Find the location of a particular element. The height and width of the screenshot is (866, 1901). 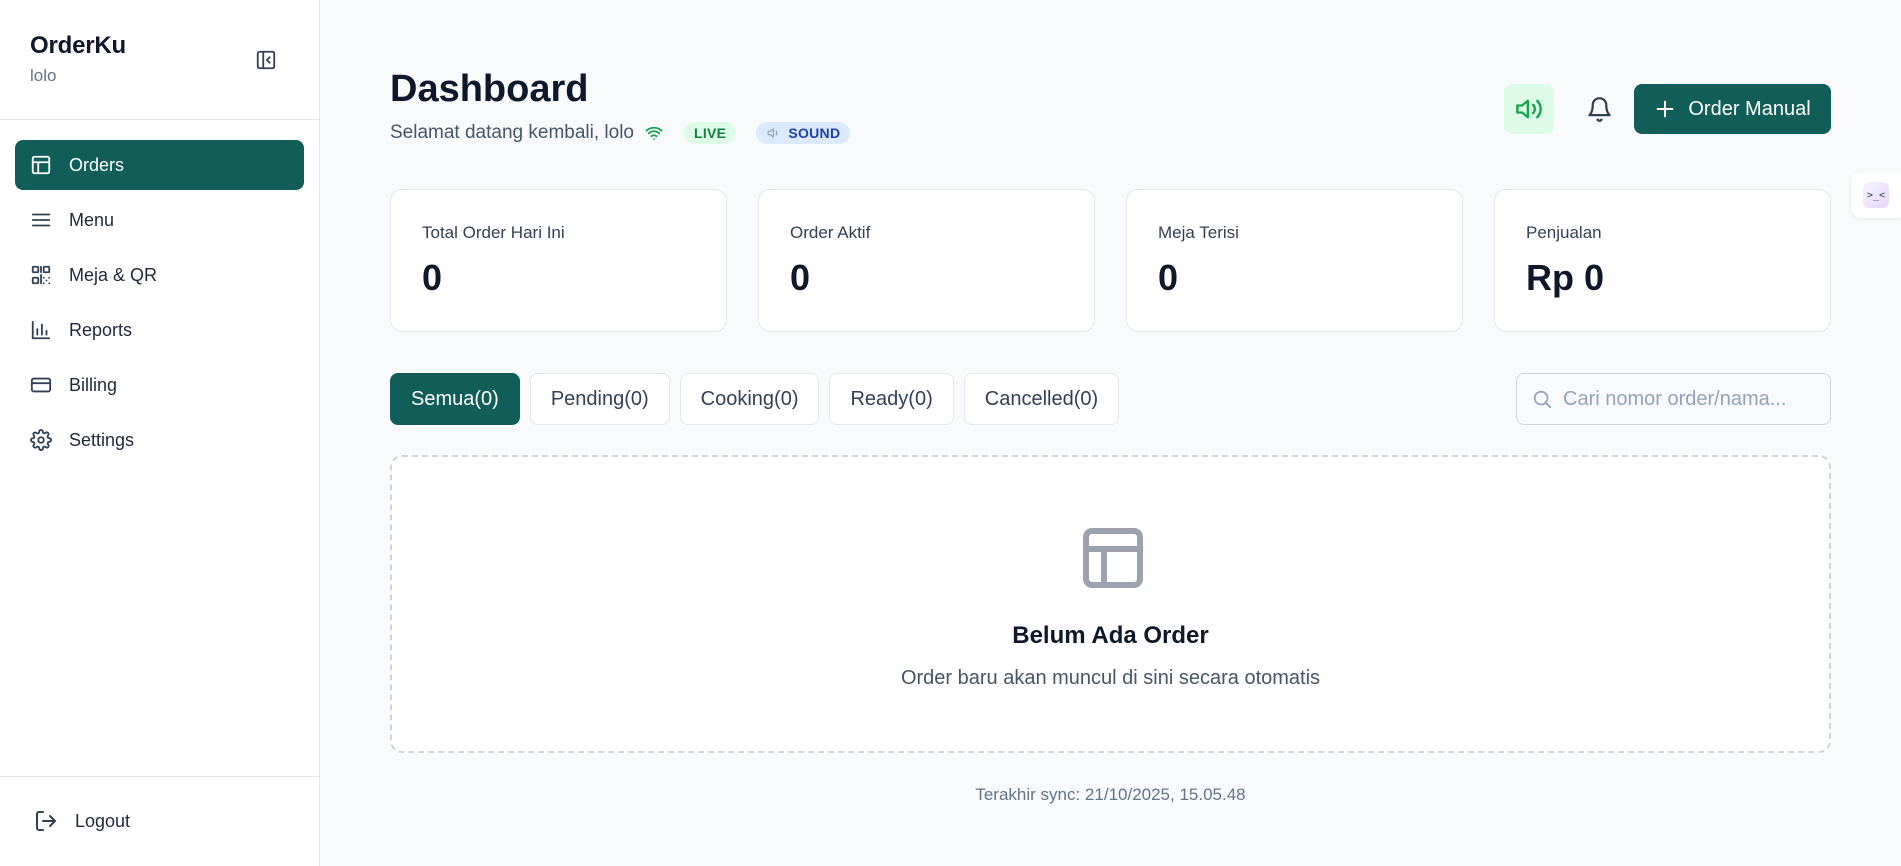

empty-title: Belum Ada Order is located at coordinates (1110, 635).